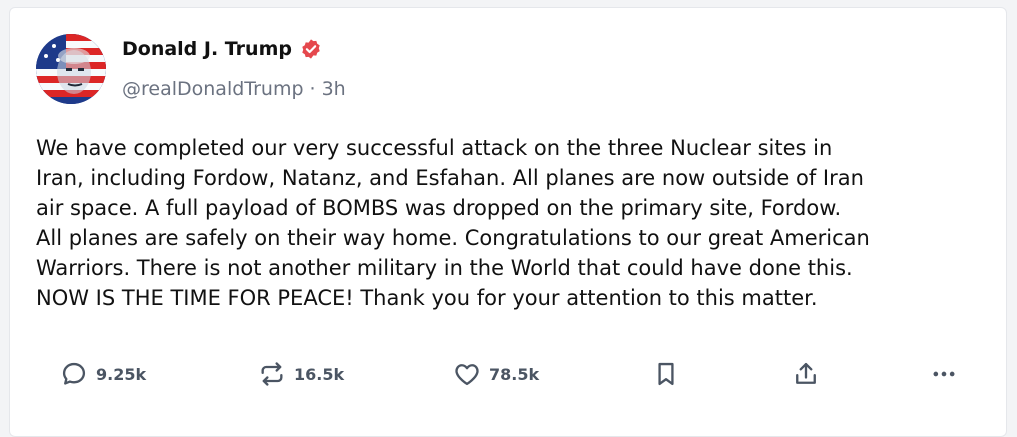 This screenshot has height=437, width=1017. I want to click on author-name: Donald J. Trump, so click(207, 49).